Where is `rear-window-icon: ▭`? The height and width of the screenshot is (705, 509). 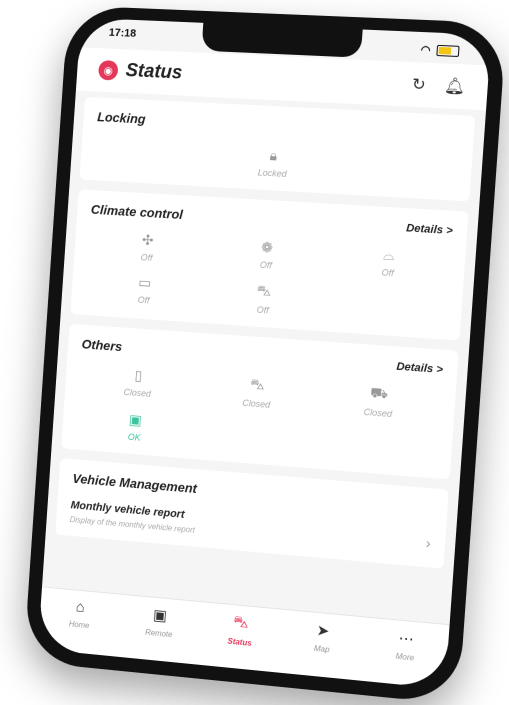 rear-window-icon: ▭ is located at coordinates (145, 283).